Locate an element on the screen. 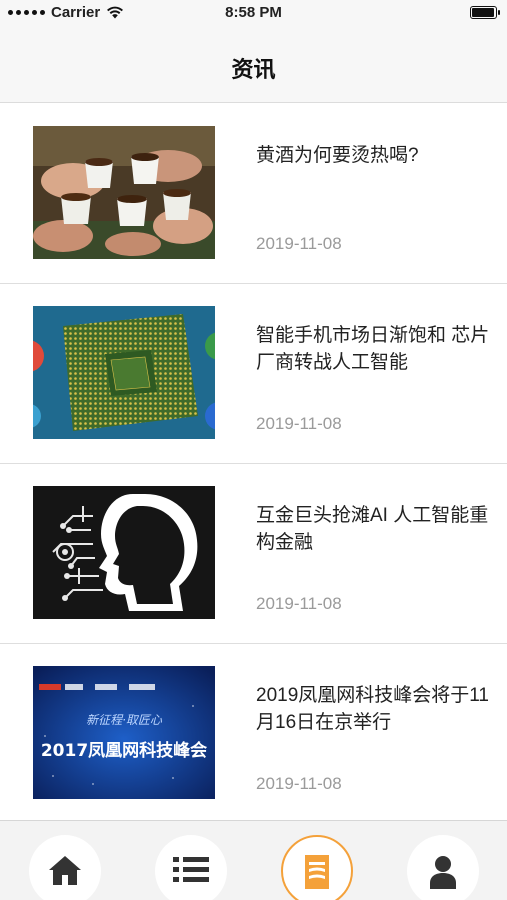 The height and width of the screenshot is (900, 507). tab-bar is located at coordinates (253, 860).